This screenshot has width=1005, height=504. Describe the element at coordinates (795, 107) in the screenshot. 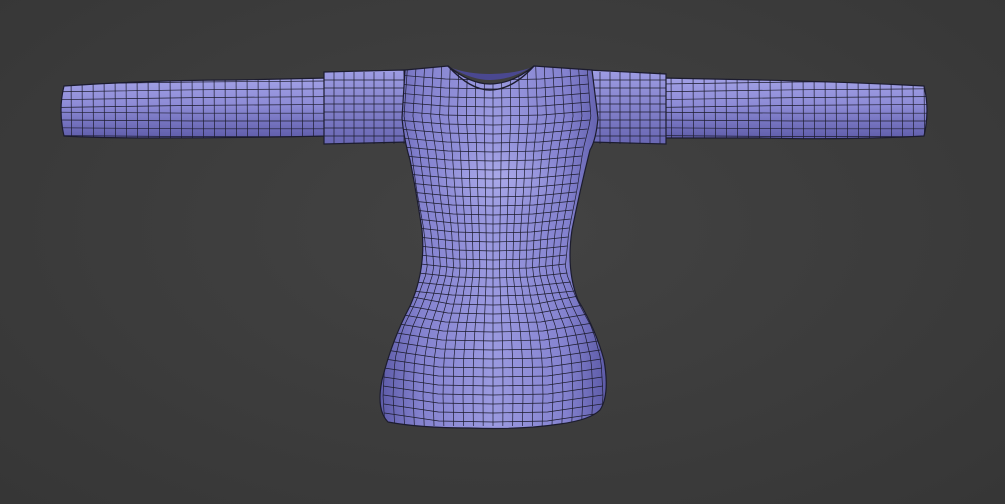

I see `right-sleeve` at that location.